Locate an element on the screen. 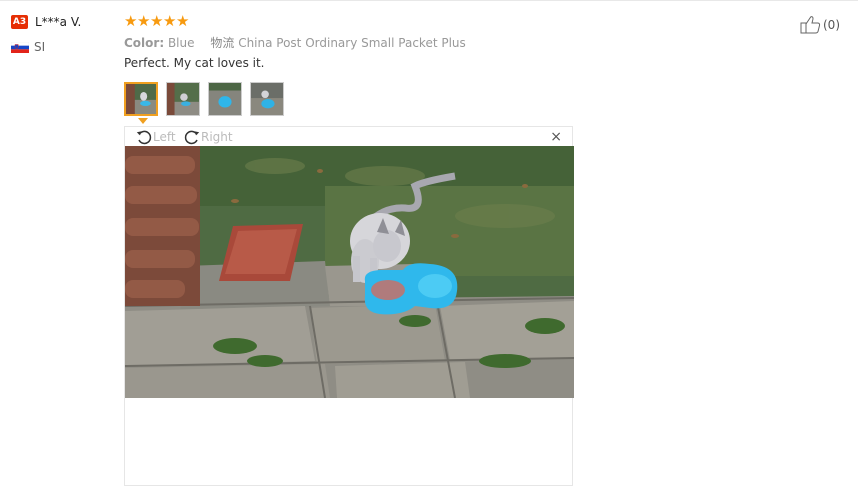 This screenshot has height=486, width=858. active-thumb-caret is located at coordinates (143, 121).